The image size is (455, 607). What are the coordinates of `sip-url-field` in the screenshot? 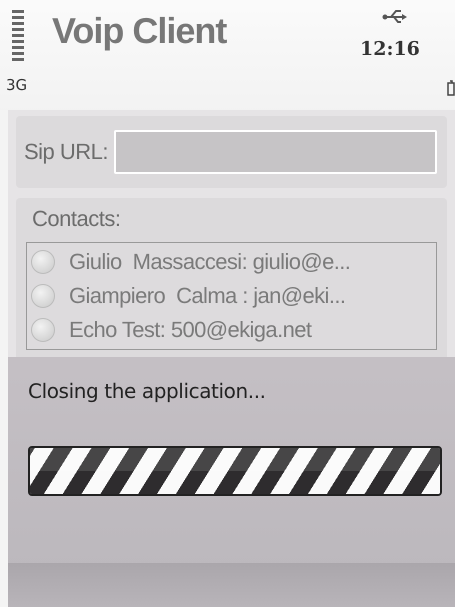 It's located at (275, 152).